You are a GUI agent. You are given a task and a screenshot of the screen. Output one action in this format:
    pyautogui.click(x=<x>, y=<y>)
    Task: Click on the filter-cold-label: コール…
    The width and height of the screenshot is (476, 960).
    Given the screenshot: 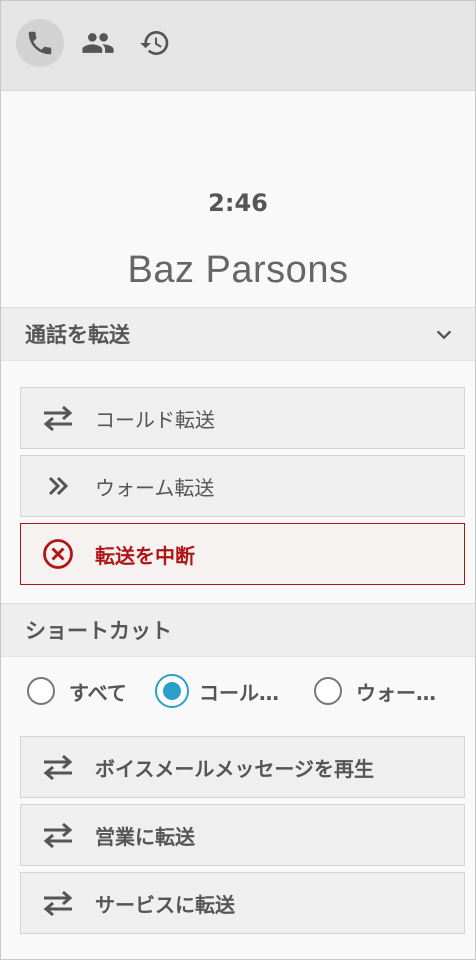 What is the action you would take?
    pyautogui.click(x=239, y=692)
    